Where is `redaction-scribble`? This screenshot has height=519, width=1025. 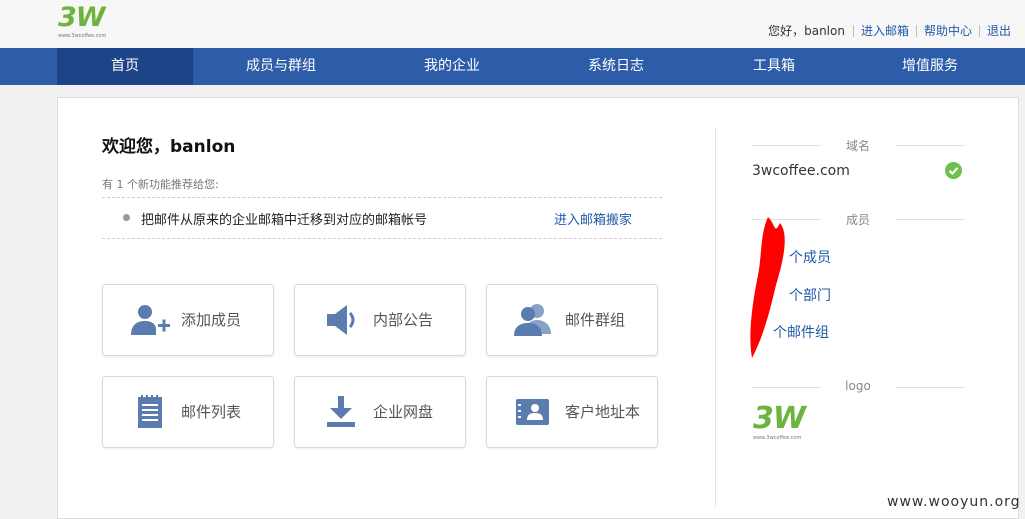 redaction-scribble is located at coordinates (767, 287).